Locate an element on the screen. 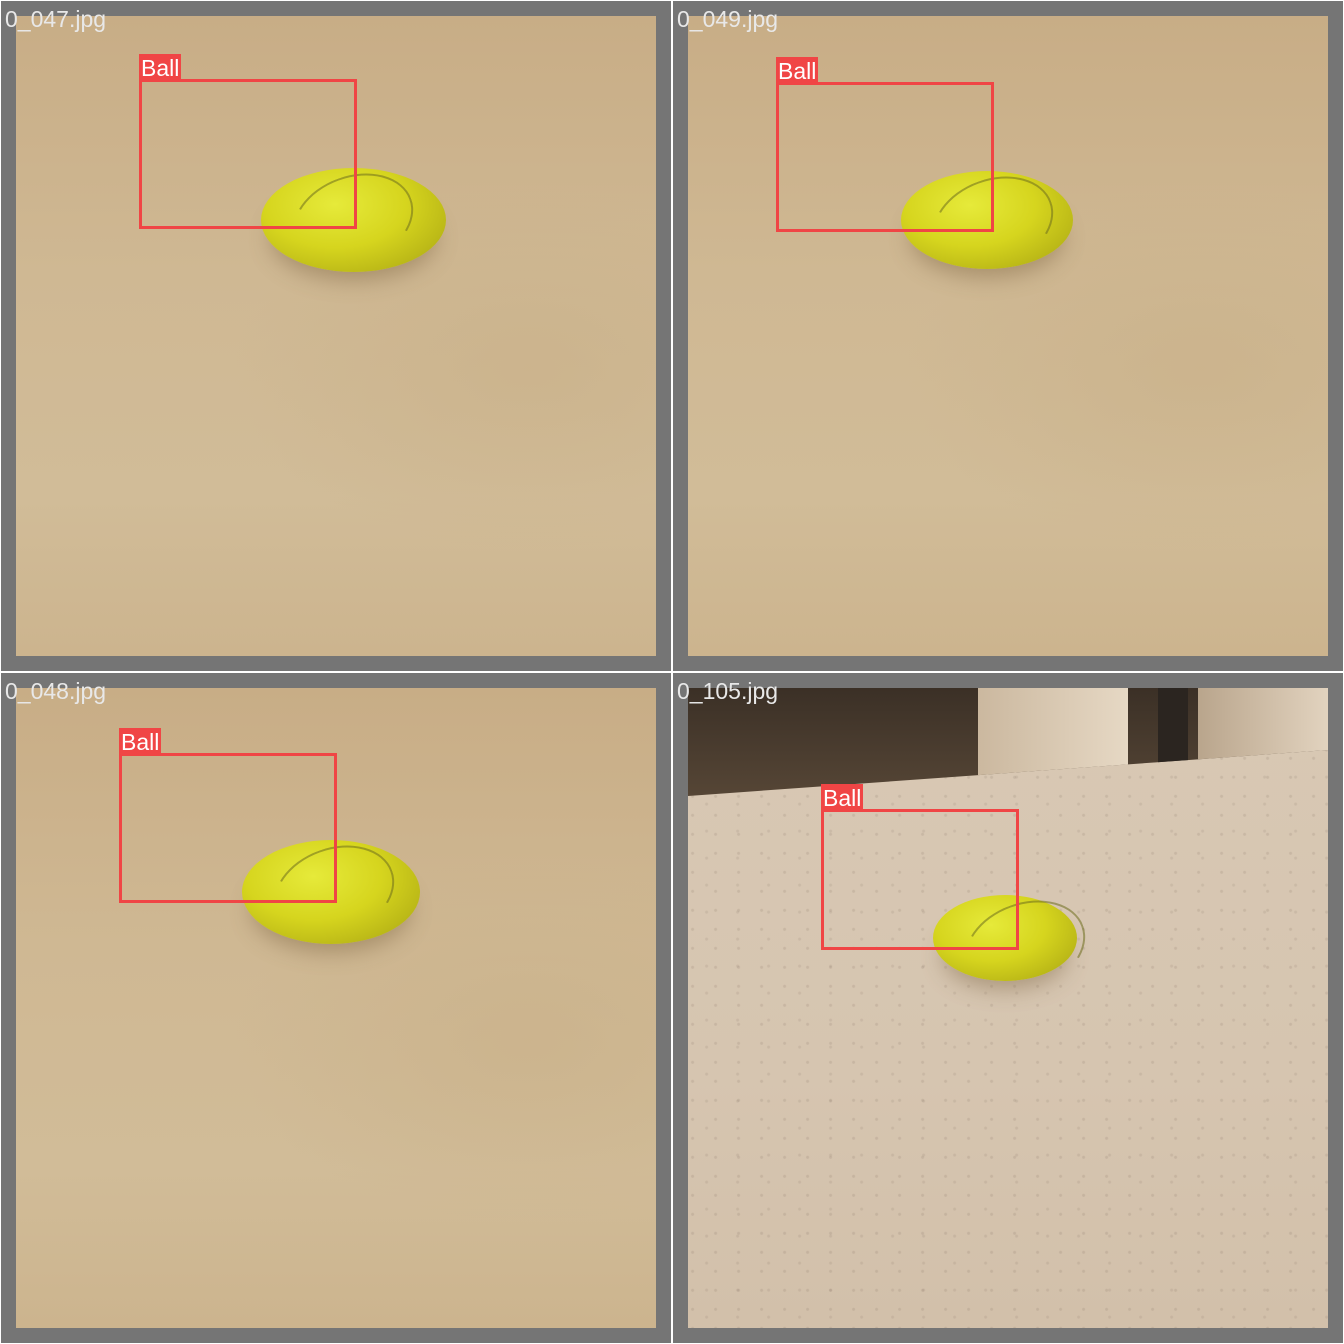 The image size is (1344, 1344). filename-label: 0_049.jpg is located at coordinates (728, 19).